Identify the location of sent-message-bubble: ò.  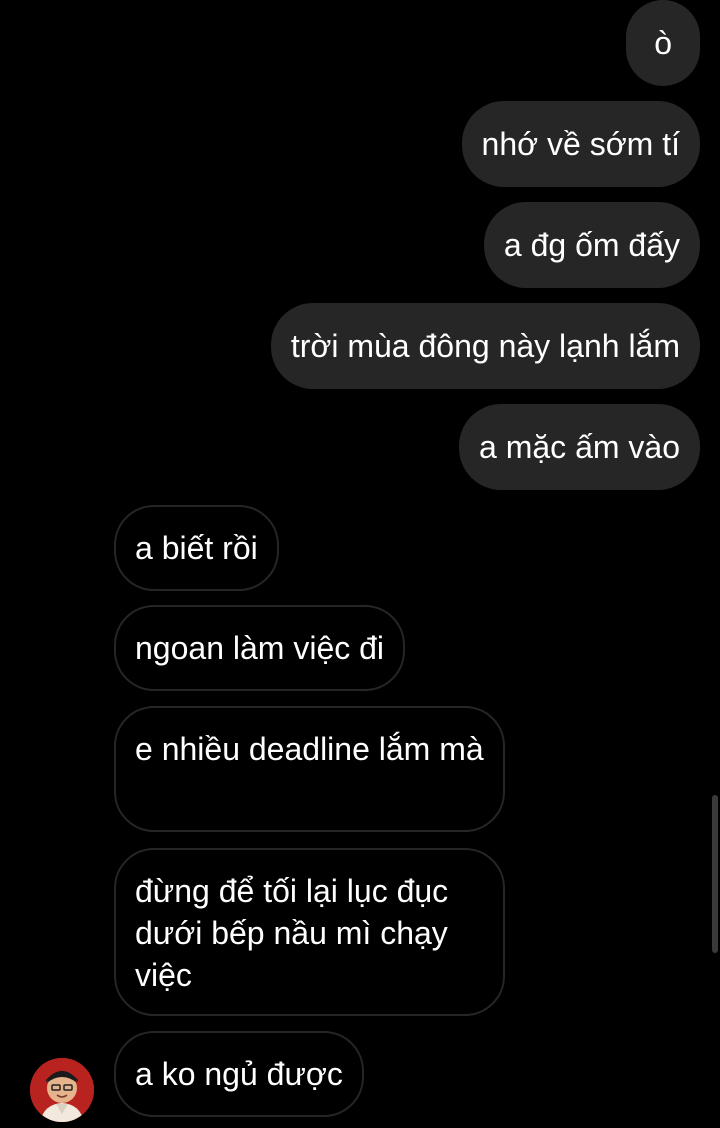
(663, 43).